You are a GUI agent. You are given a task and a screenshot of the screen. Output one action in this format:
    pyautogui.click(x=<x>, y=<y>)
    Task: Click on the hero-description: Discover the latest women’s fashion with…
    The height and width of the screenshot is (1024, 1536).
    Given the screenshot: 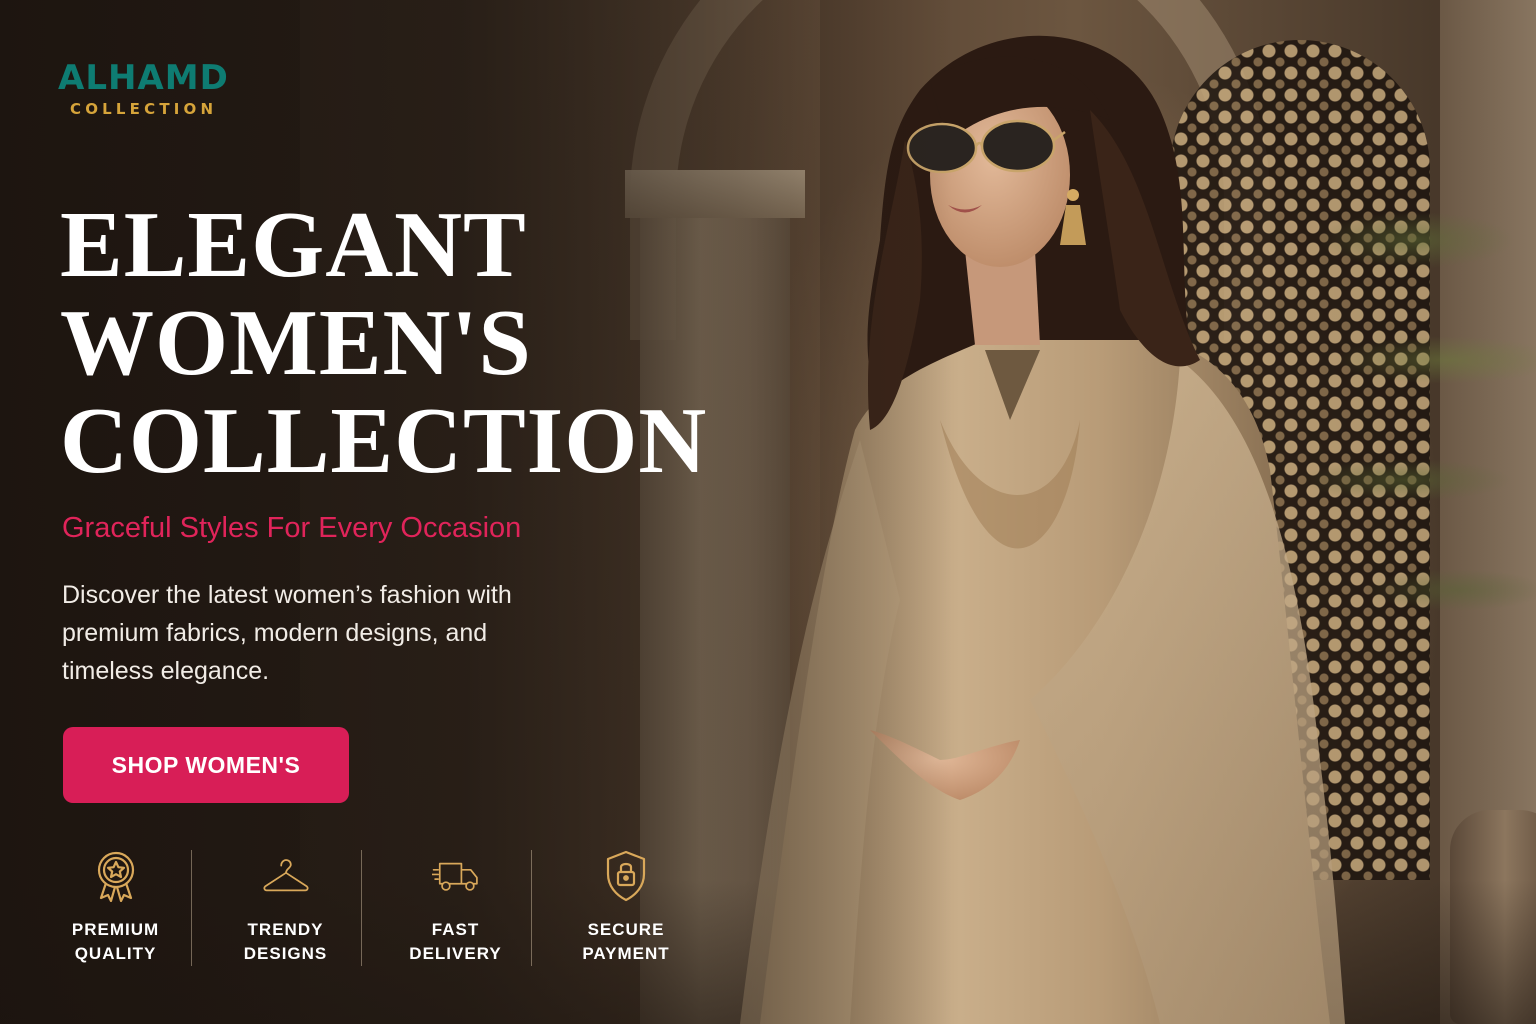 What is the action you would take?
    pyautogui.click(x=287, y=633)
    